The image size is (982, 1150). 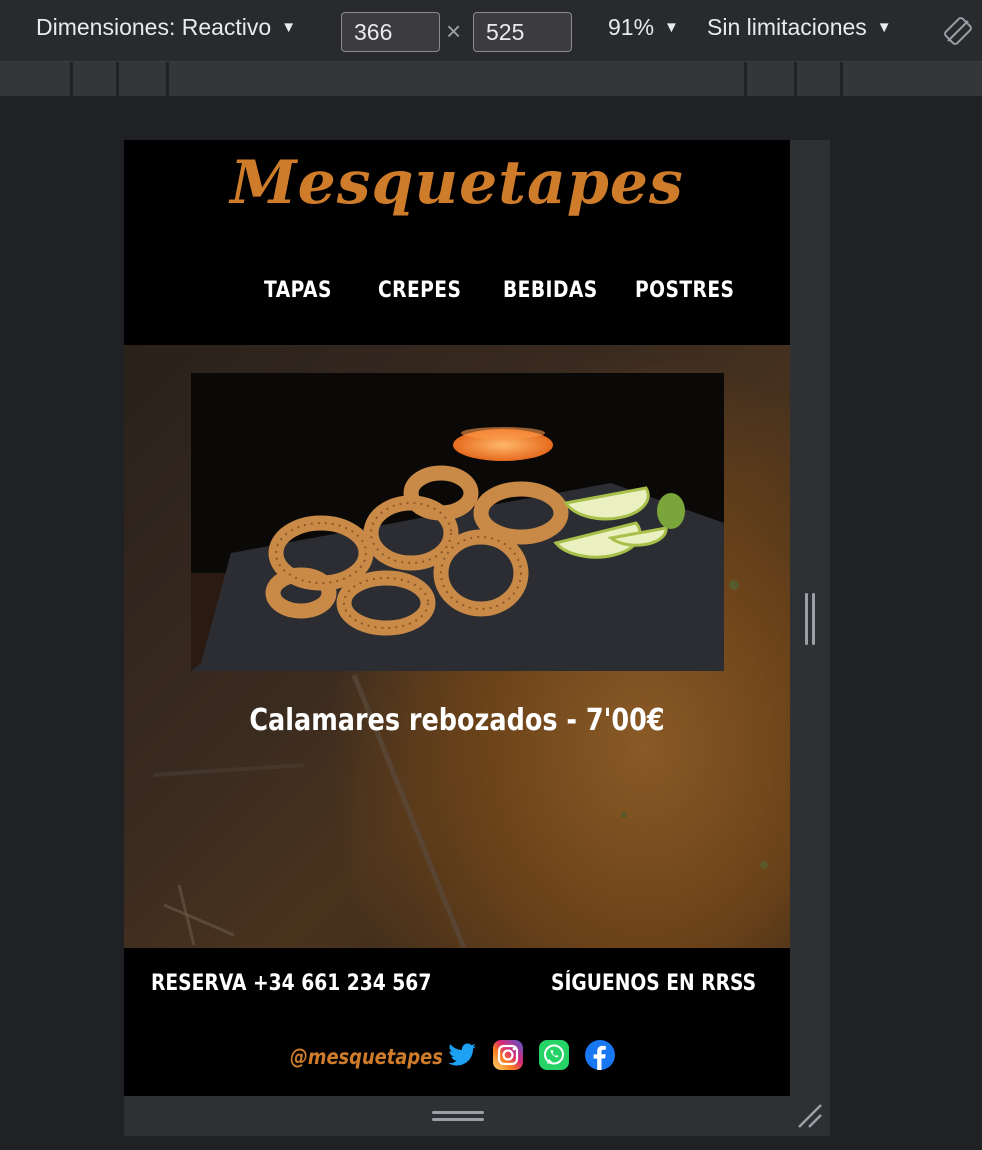 What do you see at coordinates (298, 290) in the screenshot?
I see `nav-item-tapas: TAPAS` at bounding box center [298, 290].